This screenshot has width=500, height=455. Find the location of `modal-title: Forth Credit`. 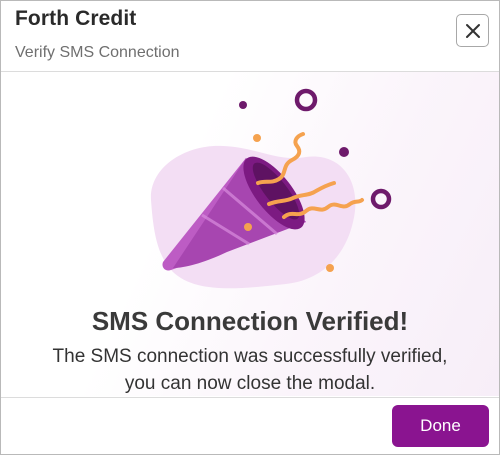

modal-title: Forth Credit is located at coordinates (76, 18).